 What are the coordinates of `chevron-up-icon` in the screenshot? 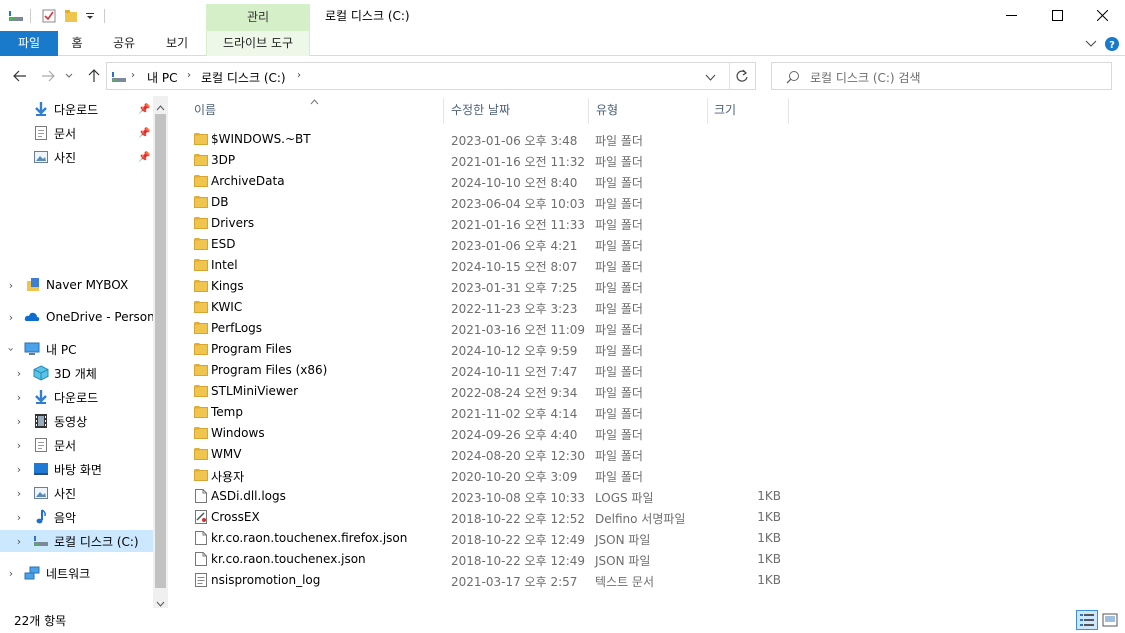 It's located at (160, 107).